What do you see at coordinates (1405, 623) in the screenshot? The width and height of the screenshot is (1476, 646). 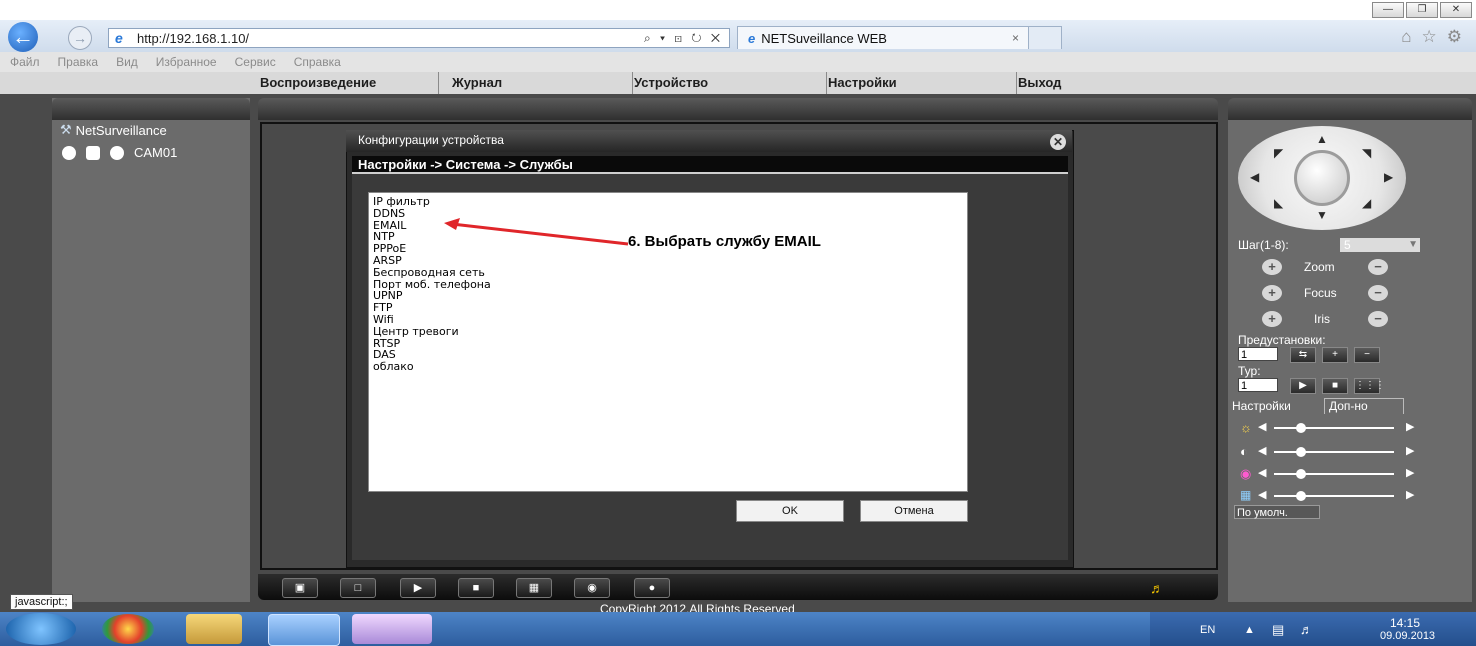 I see `clock-time: 14:15` at bounding box center [1405, 623].